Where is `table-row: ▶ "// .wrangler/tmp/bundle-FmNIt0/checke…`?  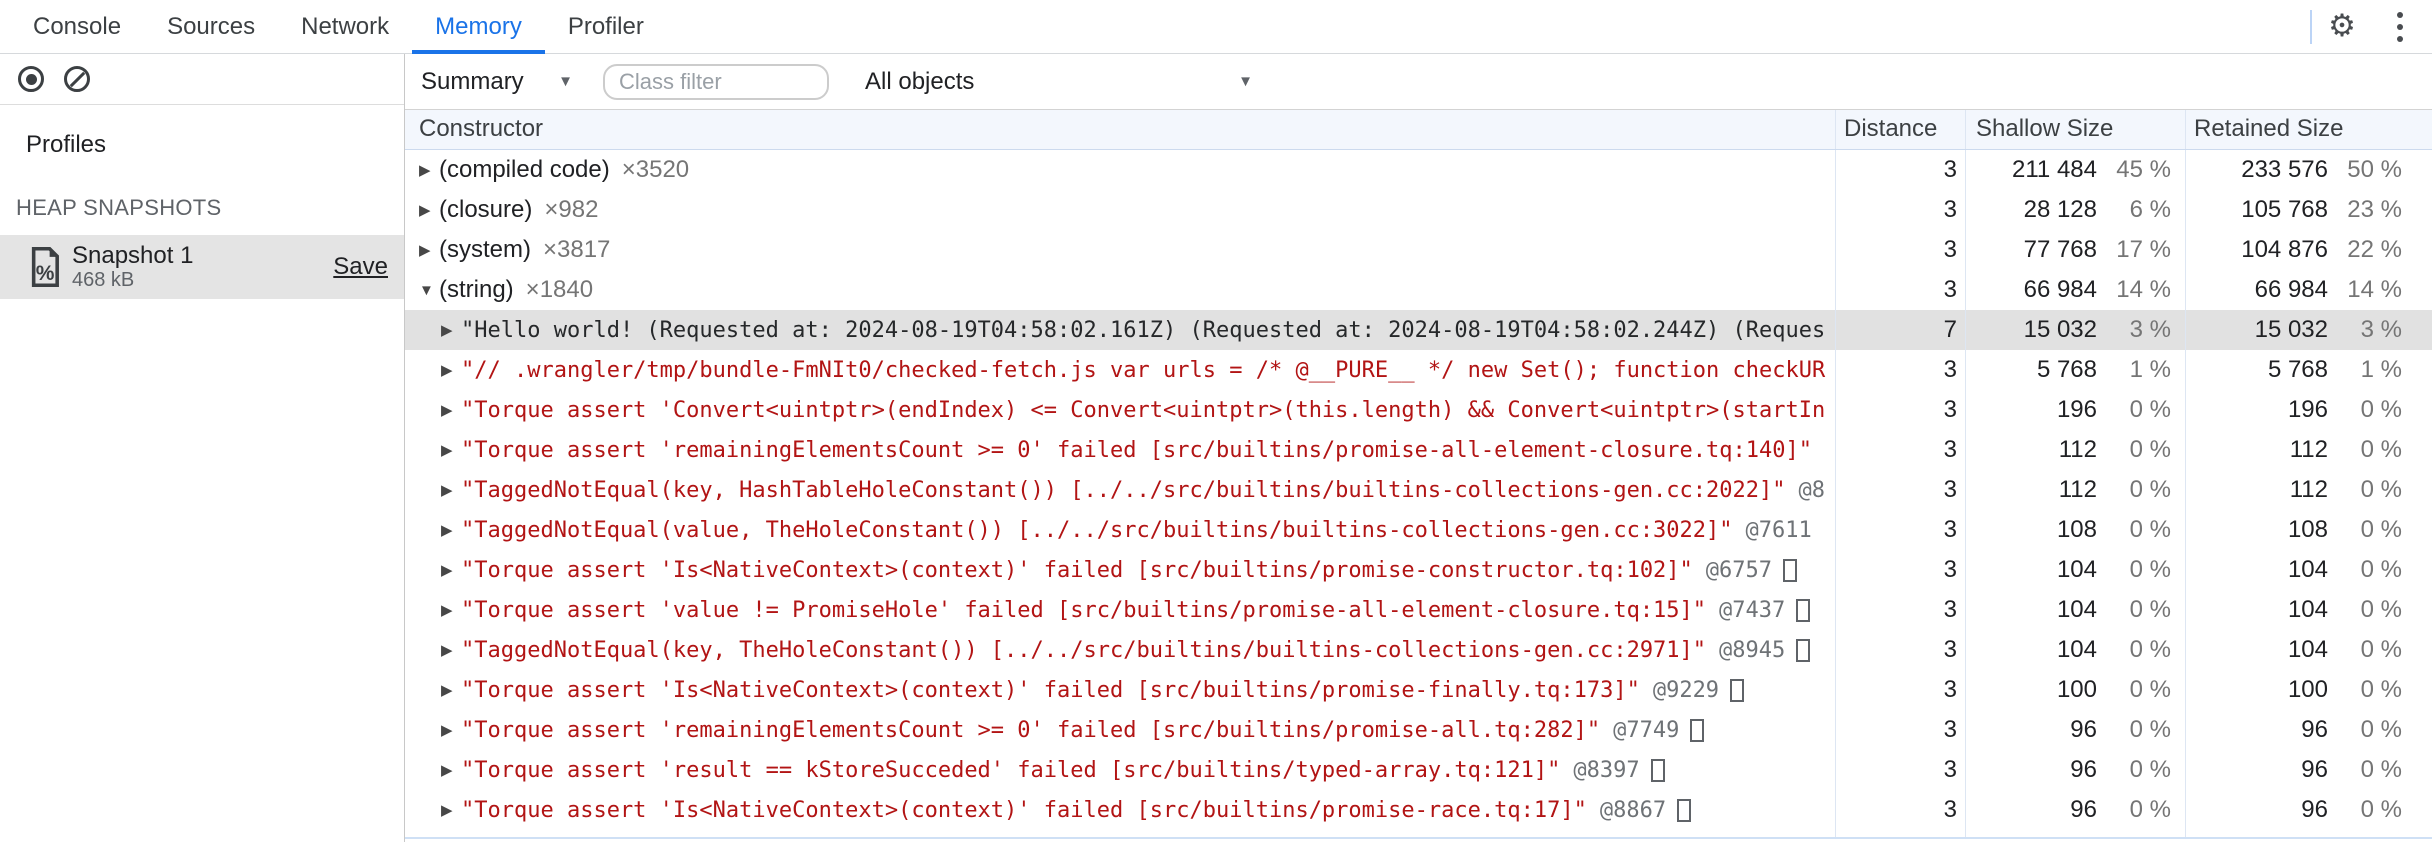
table-row: ▶ "// .wrangler/tmp/bundle-FmNIt0/checke… is located at coordinates (1418, 370).